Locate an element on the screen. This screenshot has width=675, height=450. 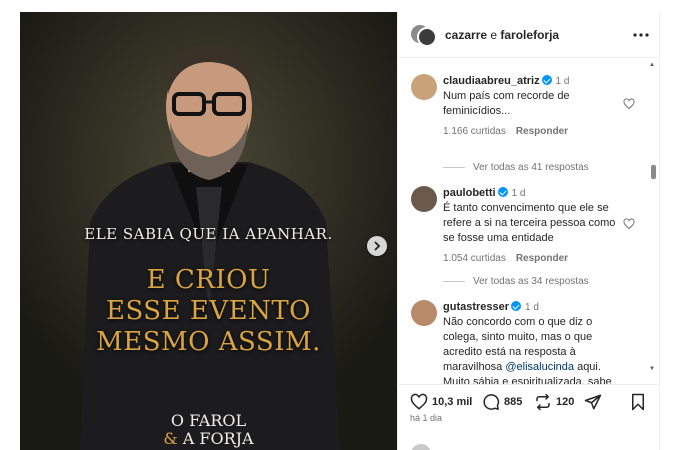
scrollbar-thumb is located at coordinates (653, 172).